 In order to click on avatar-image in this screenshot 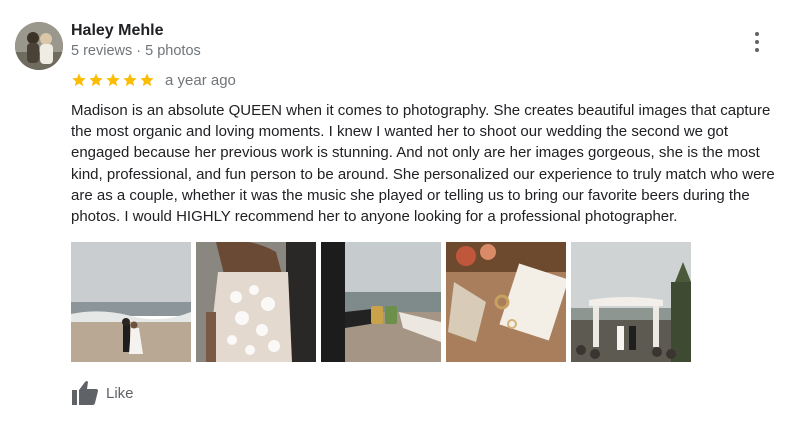, I will do `click(39, 46)`.